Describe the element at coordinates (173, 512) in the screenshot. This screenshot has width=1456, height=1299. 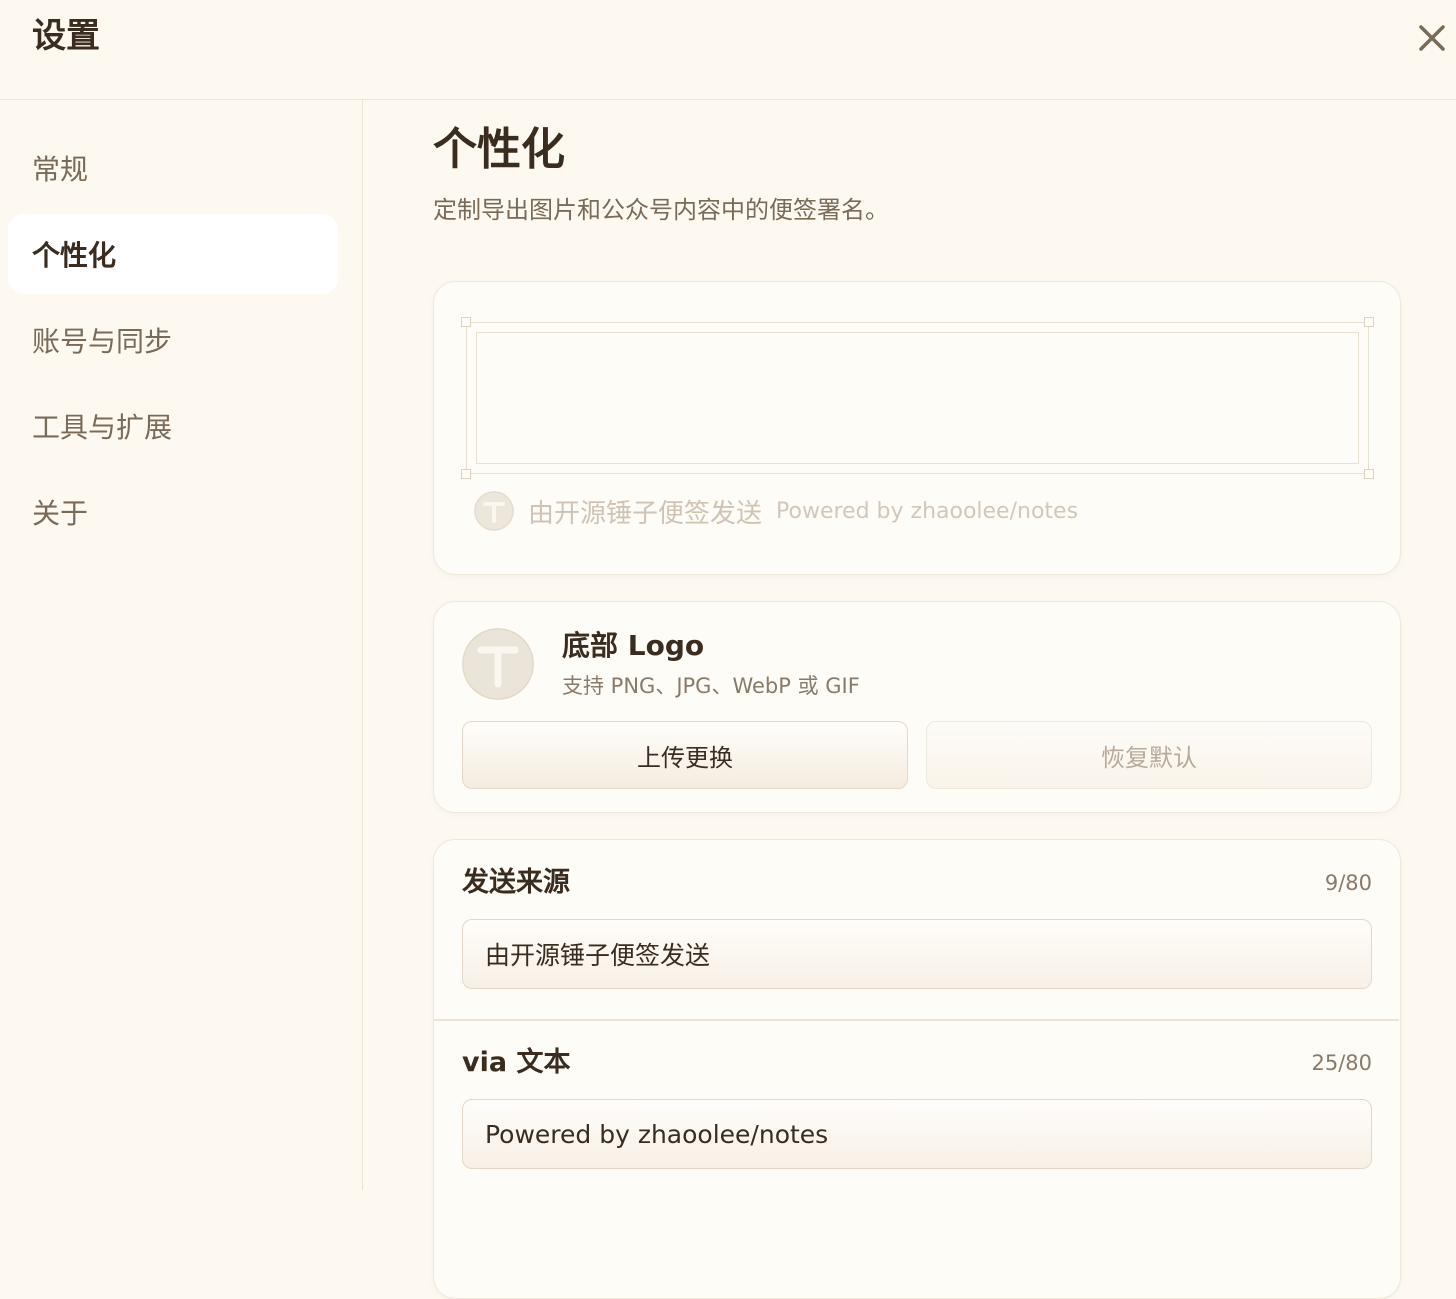
I see `sidebar-item-about: 关于` at that location.